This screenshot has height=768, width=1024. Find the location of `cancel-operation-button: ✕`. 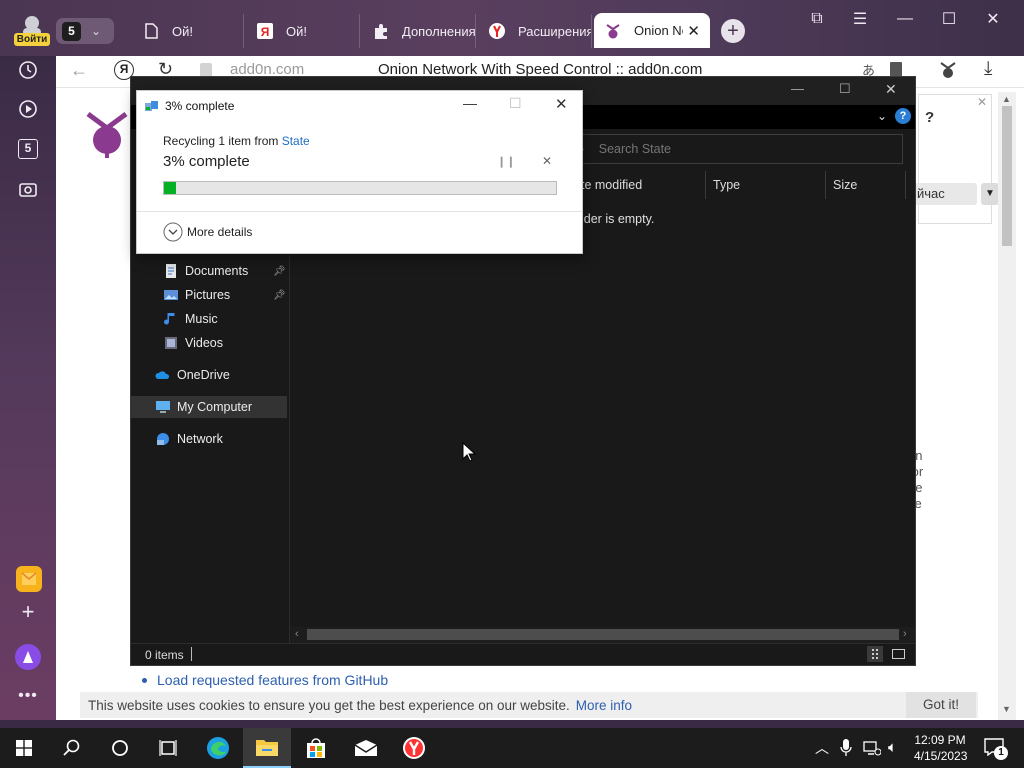

cancel-operation-button: ✕ is located at coordinates (547, 161).